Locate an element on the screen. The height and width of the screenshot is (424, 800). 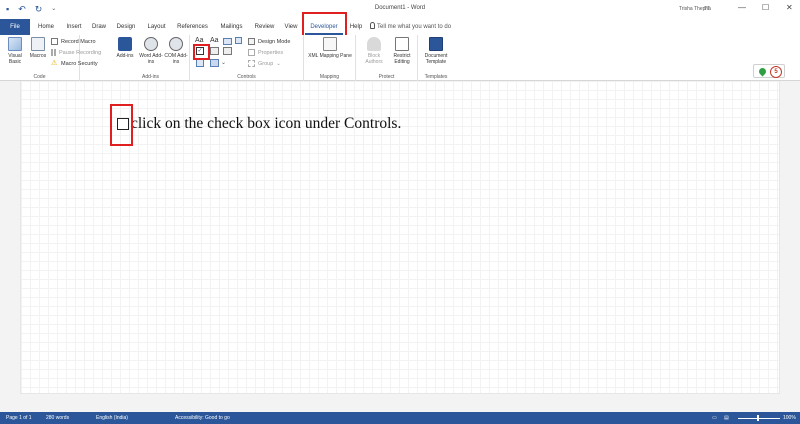
macro-security-button: ⚠ Macro Security is located at coordinates (74, 63).